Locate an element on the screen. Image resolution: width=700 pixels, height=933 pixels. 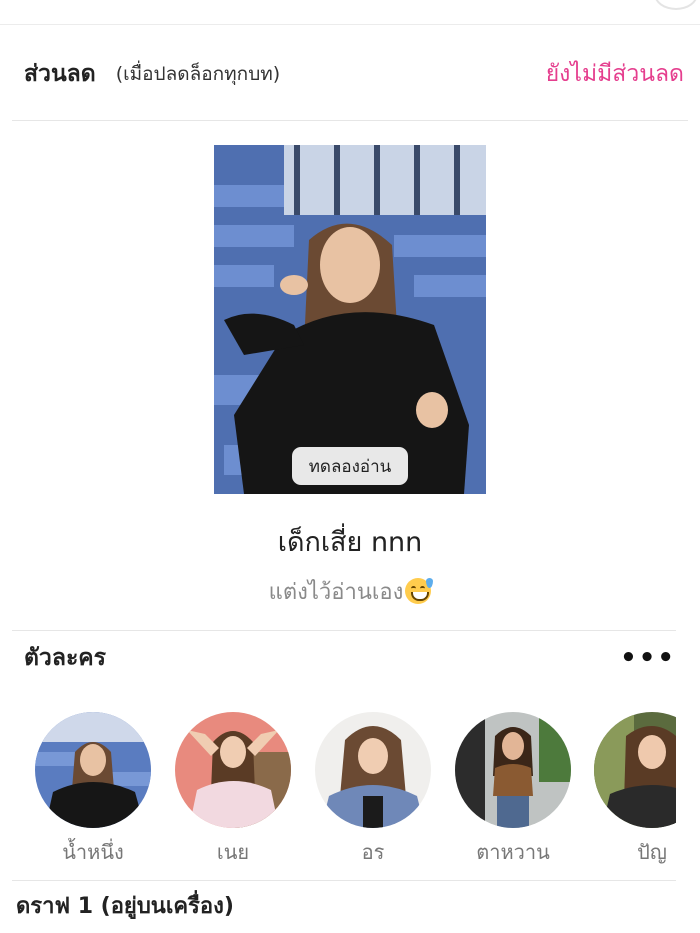
discount-status: ยังไม่มีส่วนลด is located at coordinates (614, 74).